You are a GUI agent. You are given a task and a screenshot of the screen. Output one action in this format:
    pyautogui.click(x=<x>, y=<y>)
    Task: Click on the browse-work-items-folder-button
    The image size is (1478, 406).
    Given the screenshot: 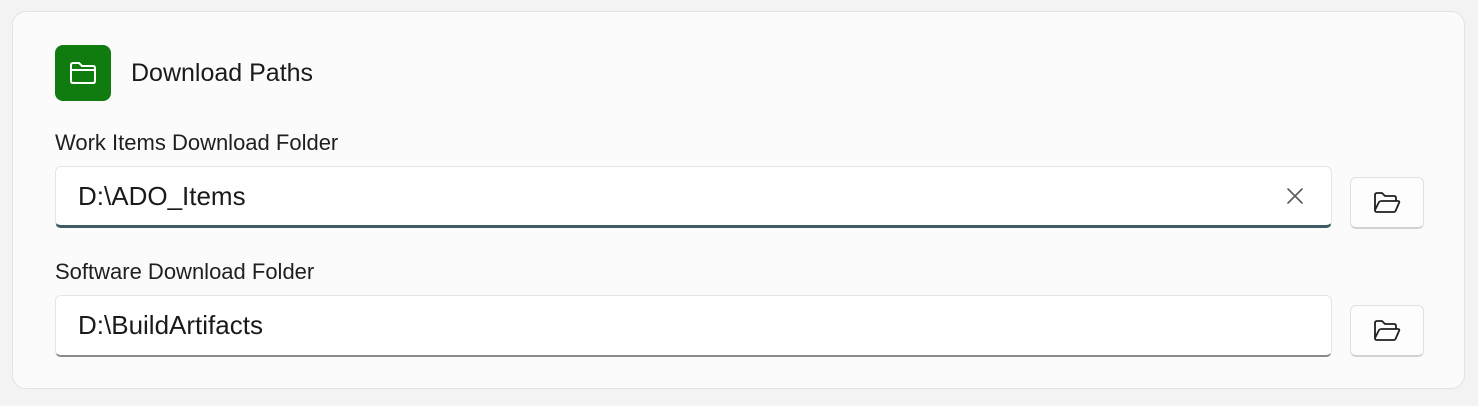 What is the action you would take?
    pyautogui.click(x=1387, y=203)
    